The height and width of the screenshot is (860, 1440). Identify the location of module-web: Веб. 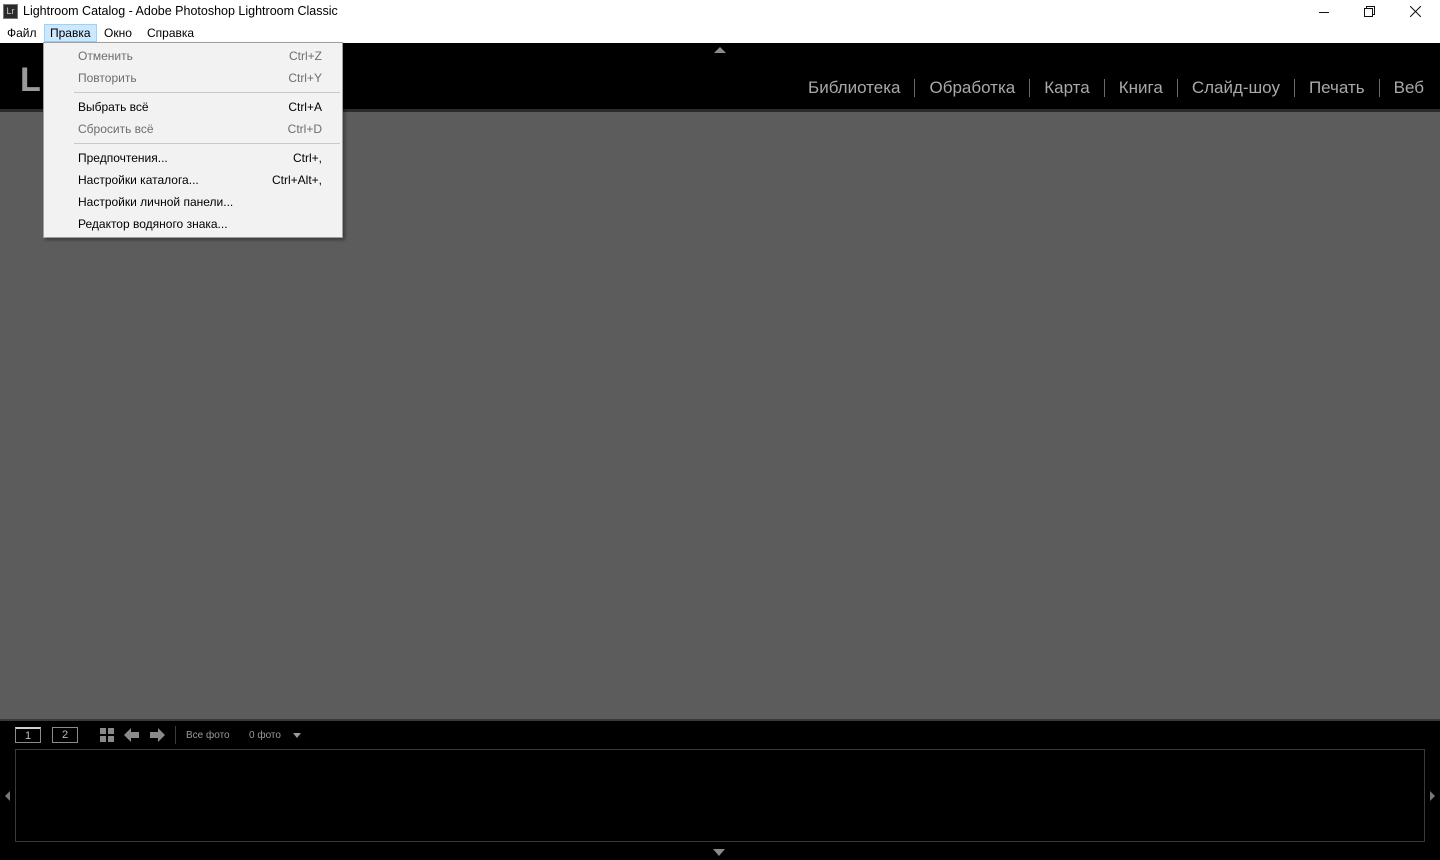
(1402, 88).